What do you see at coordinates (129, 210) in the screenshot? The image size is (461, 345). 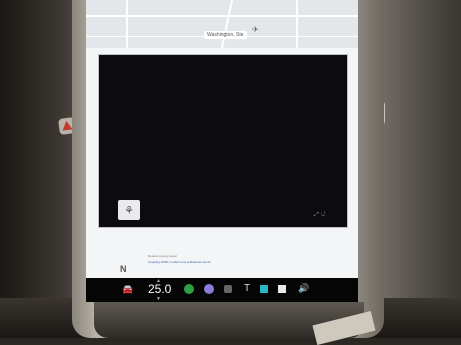 I see `logo-icon: ⚘` at bounding box center [129, 210].